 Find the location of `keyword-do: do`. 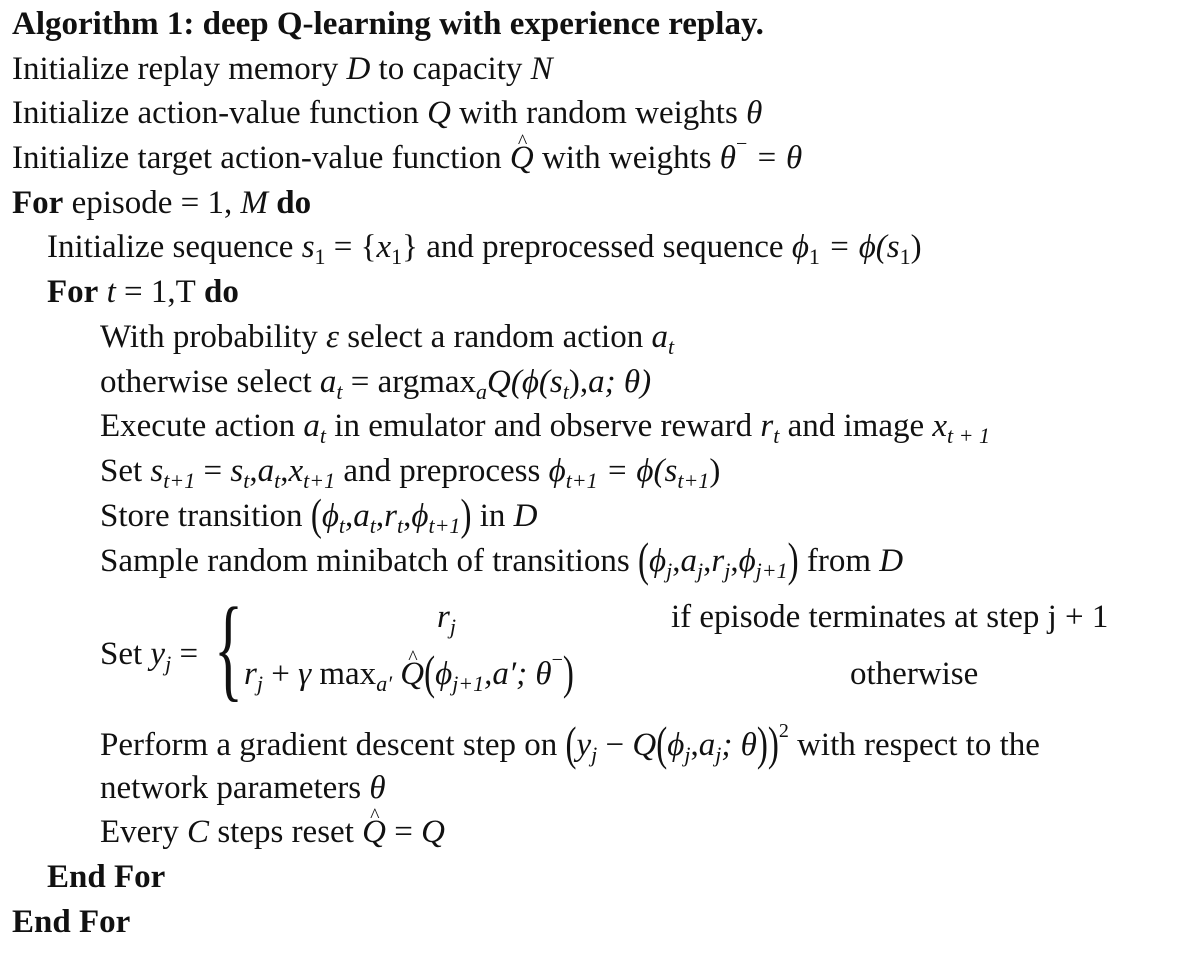

keyword-do: do is located at coordinates (217, 292).